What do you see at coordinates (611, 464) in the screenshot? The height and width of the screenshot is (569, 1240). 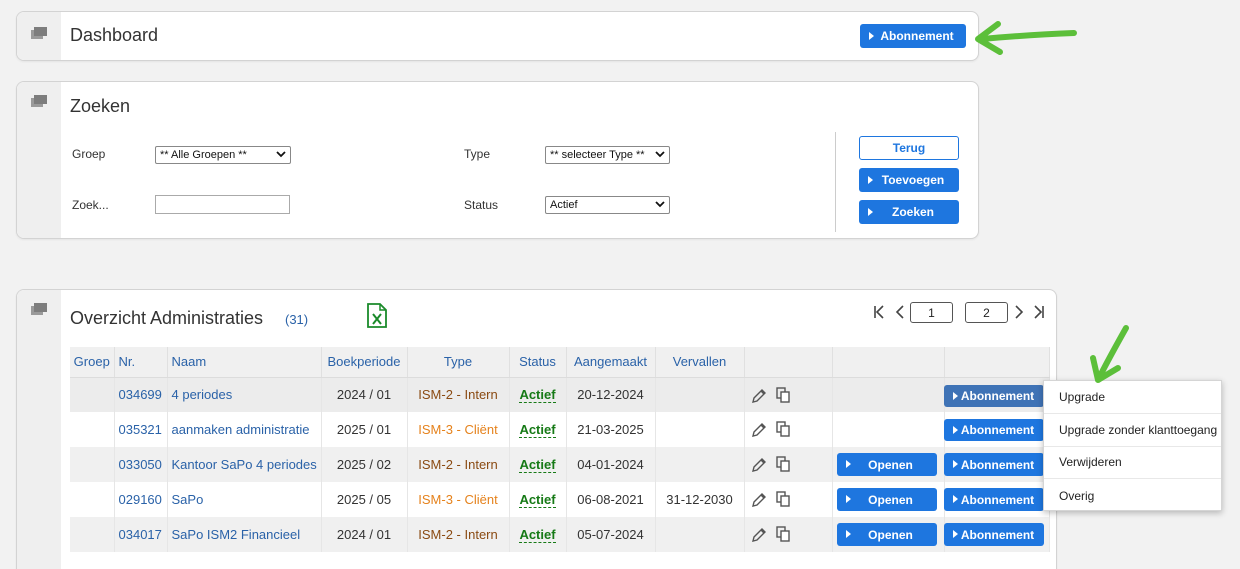 I see `cell-aangemaakt: 04-01-2024` at bounding box center [611, 464].